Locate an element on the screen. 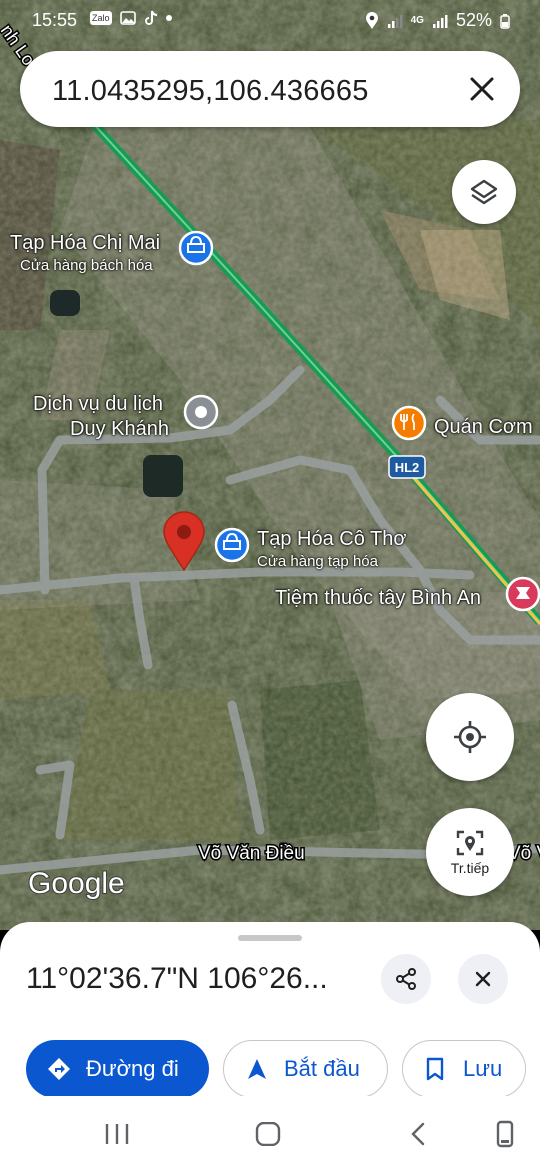  directions-label: Đường đi is located at coordinates (132, 1068).